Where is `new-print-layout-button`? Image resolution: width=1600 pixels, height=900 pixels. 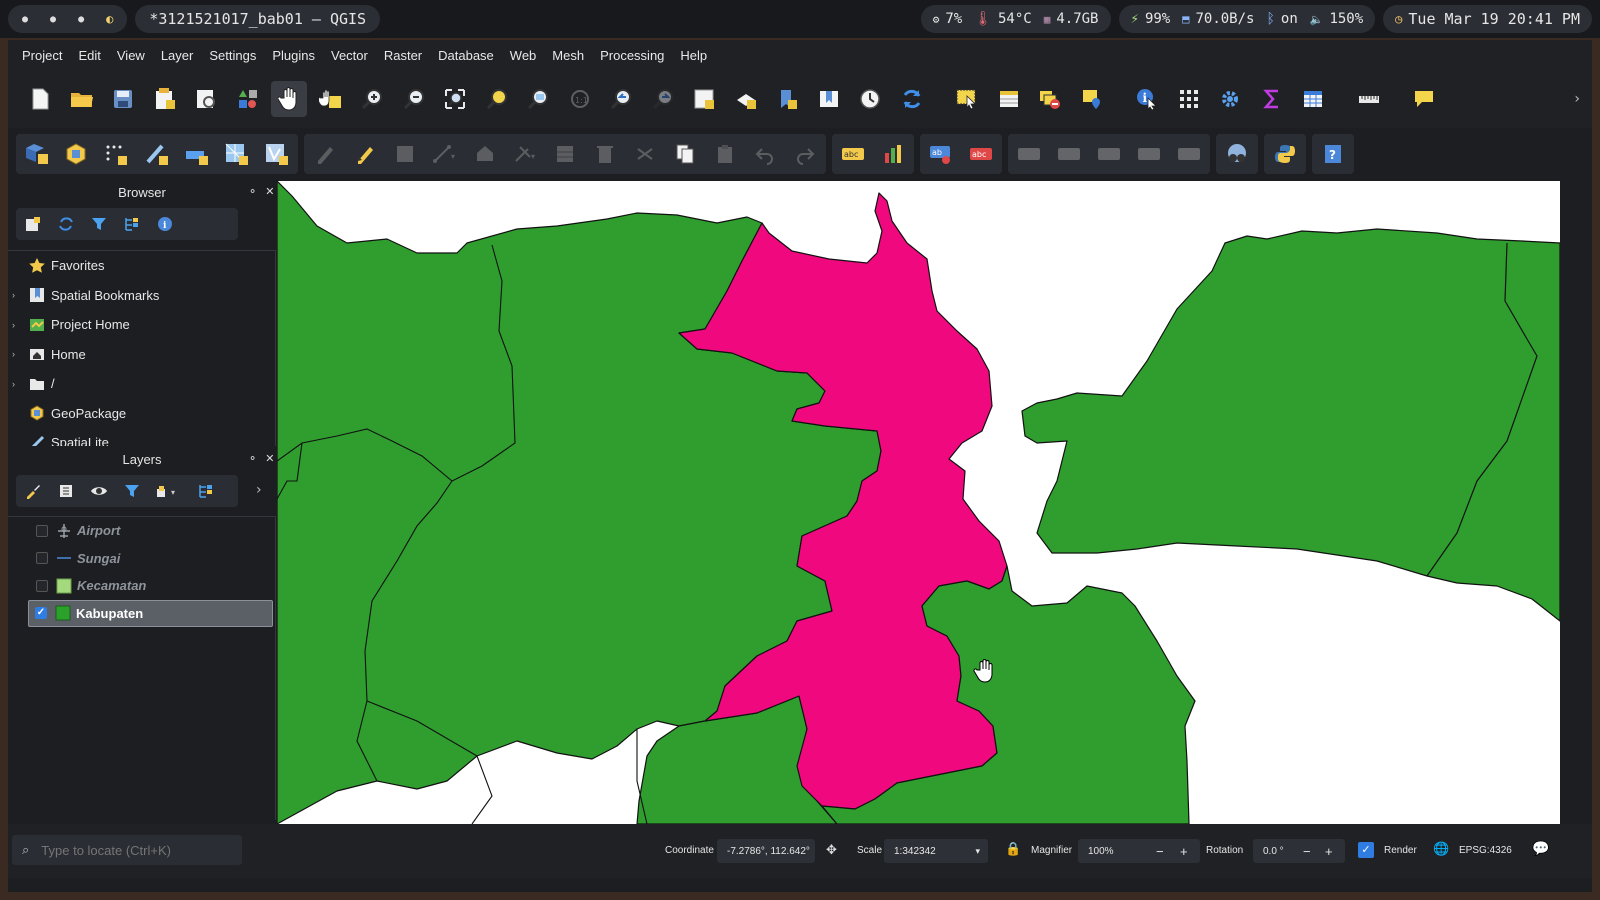
new-print-layout-button is located at coordinates (165, 99).